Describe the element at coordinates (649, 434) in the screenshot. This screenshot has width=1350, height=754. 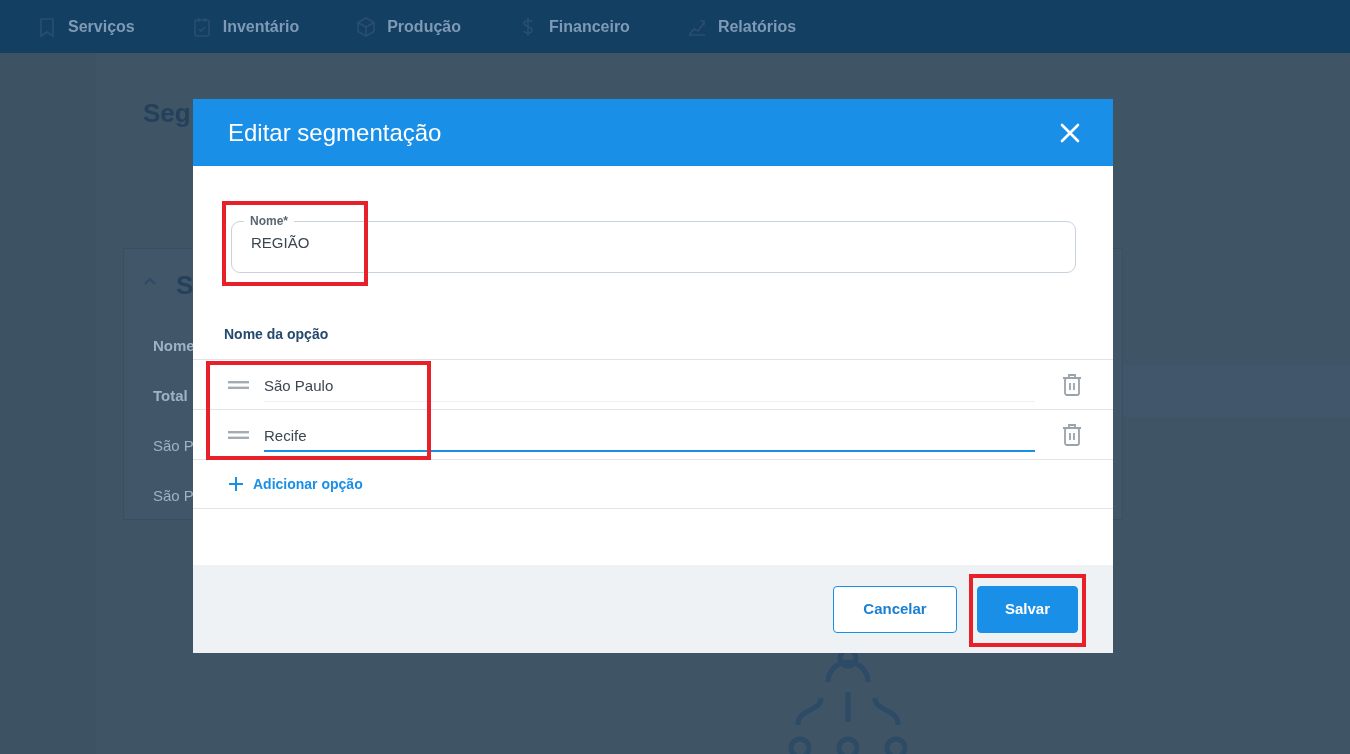
I see `option-input: Recife` at that location.